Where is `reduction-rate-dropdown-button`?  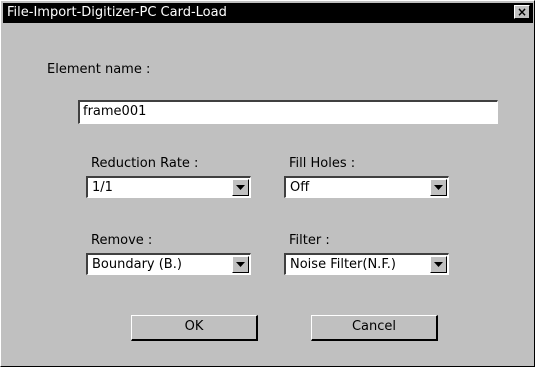
reduction-rate-dropdown-button is located at coordinates (240, 187).